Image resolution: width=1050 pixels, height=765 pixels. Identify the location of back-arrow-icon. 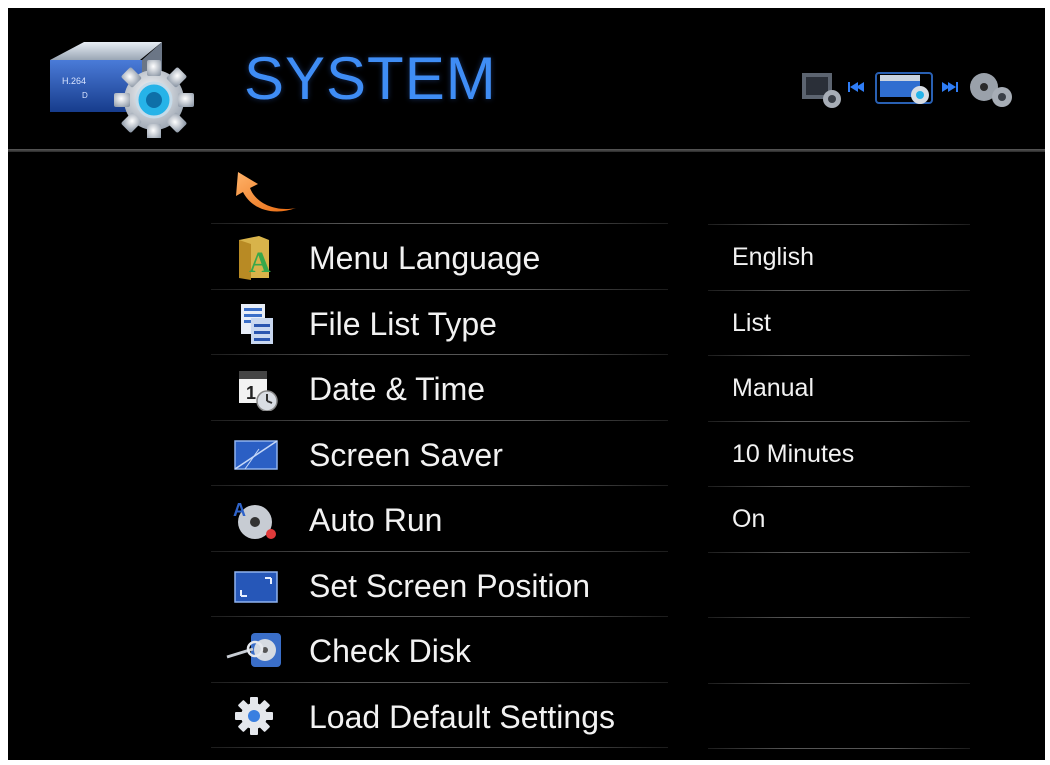
(265, 190).